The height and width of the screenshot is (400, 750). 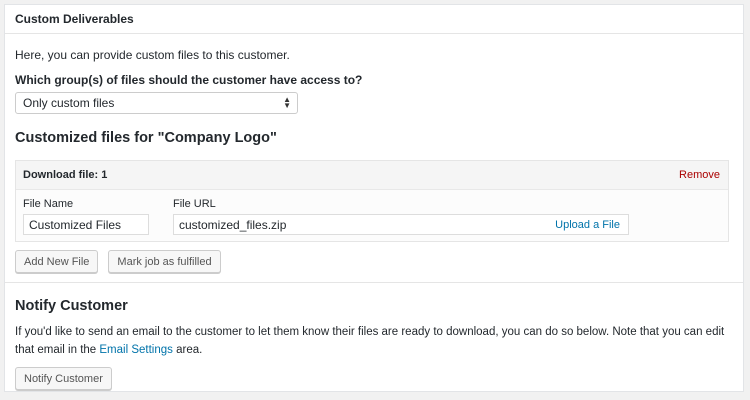 I want to click on file-url-value: customized_files.zip, so click(x=233, y=224).